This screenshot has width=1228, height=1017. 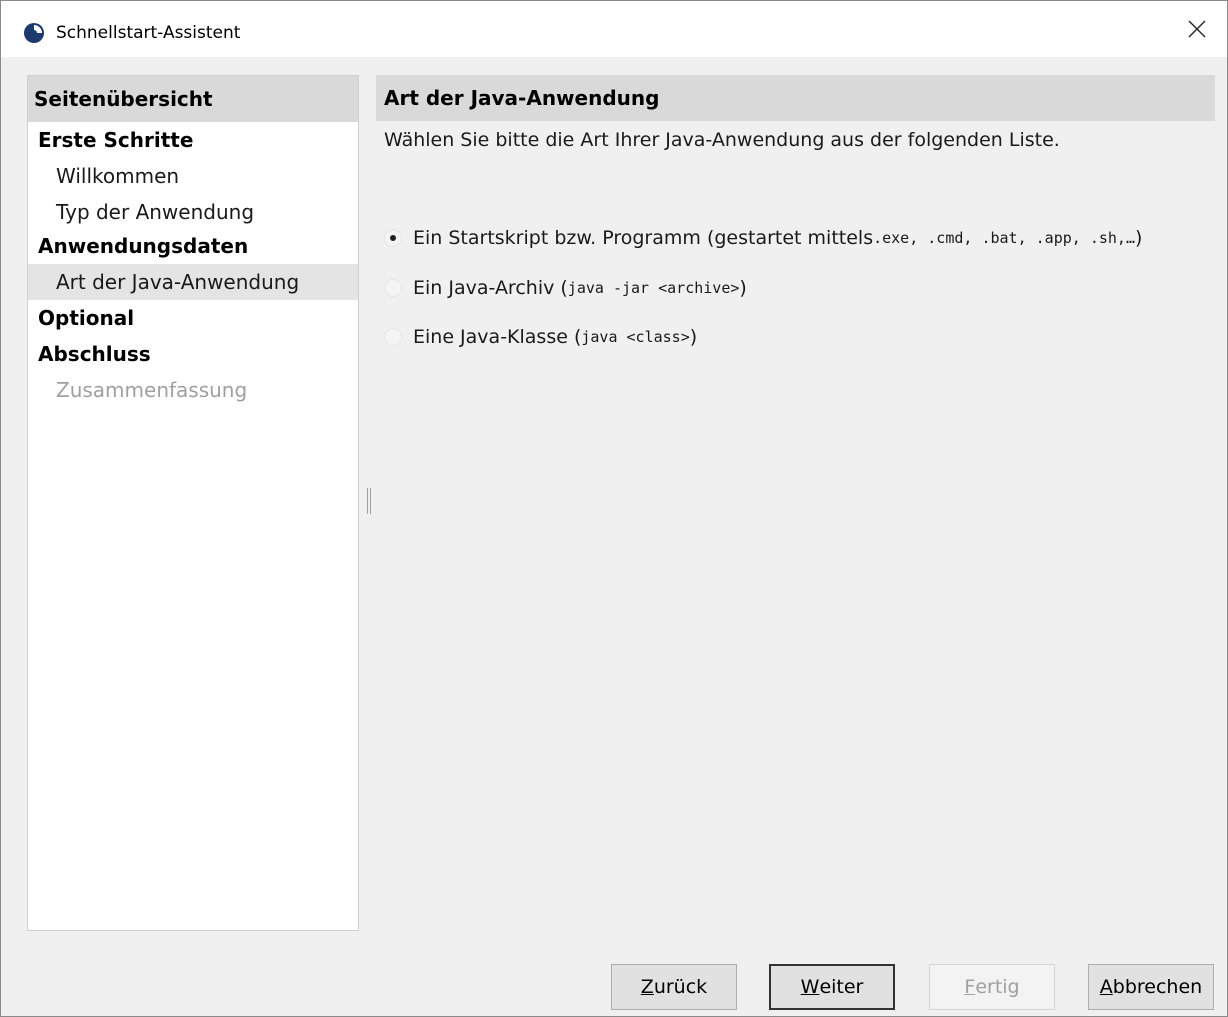 I want to click on next-button-mnemonic: W, so click(x=810, y=987).